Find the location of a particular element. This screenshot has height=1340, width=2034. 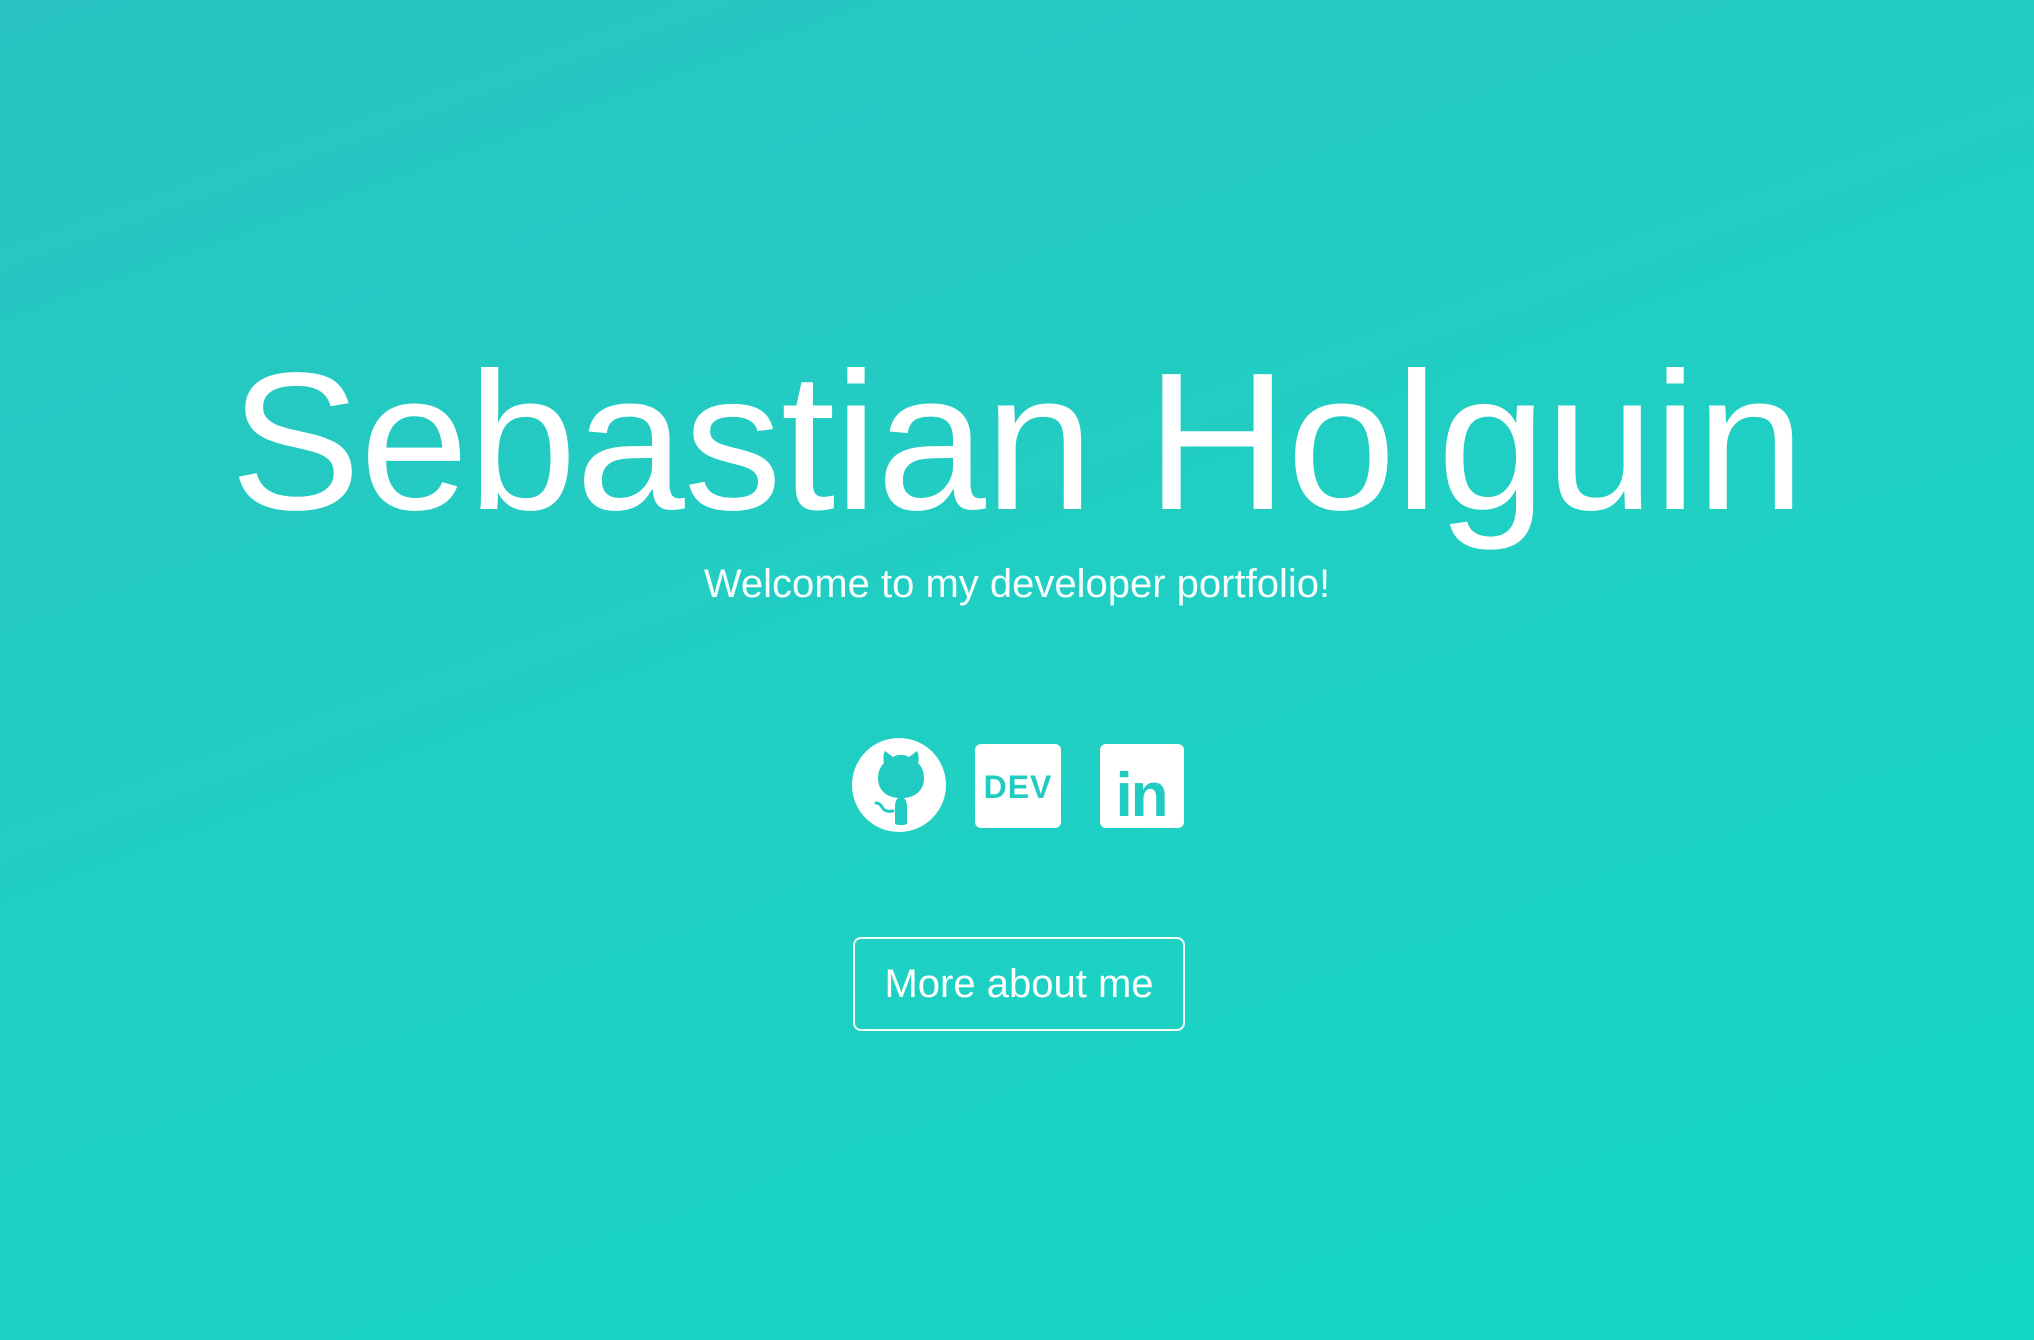

linkedin-icon: in is located at coordinates (1142, 787).